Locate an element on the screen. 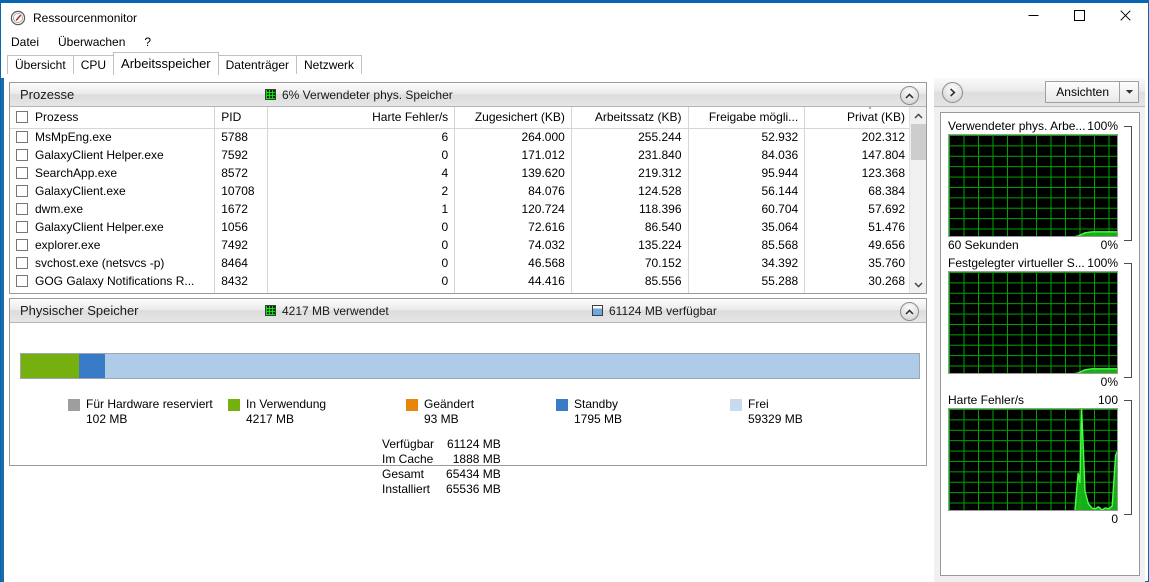 The image size is (1149, 582). cell-process-name: perfmon.exe is located at coordinates (113, 291).